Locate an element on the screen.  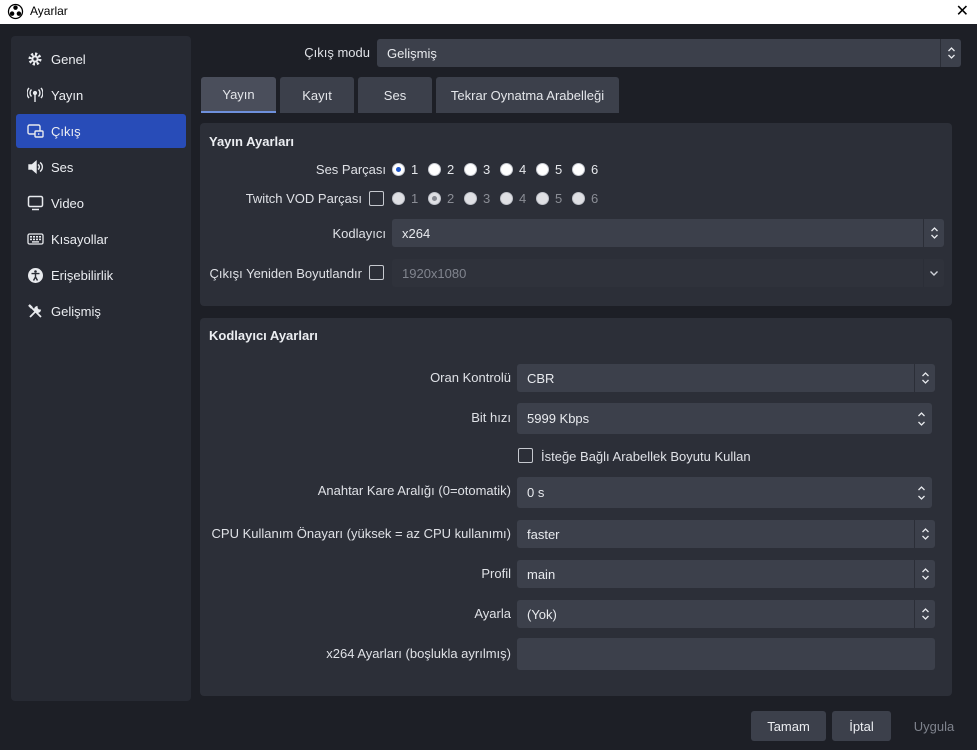
sidebar-item-video: Video is located at coordinates (101, 203).